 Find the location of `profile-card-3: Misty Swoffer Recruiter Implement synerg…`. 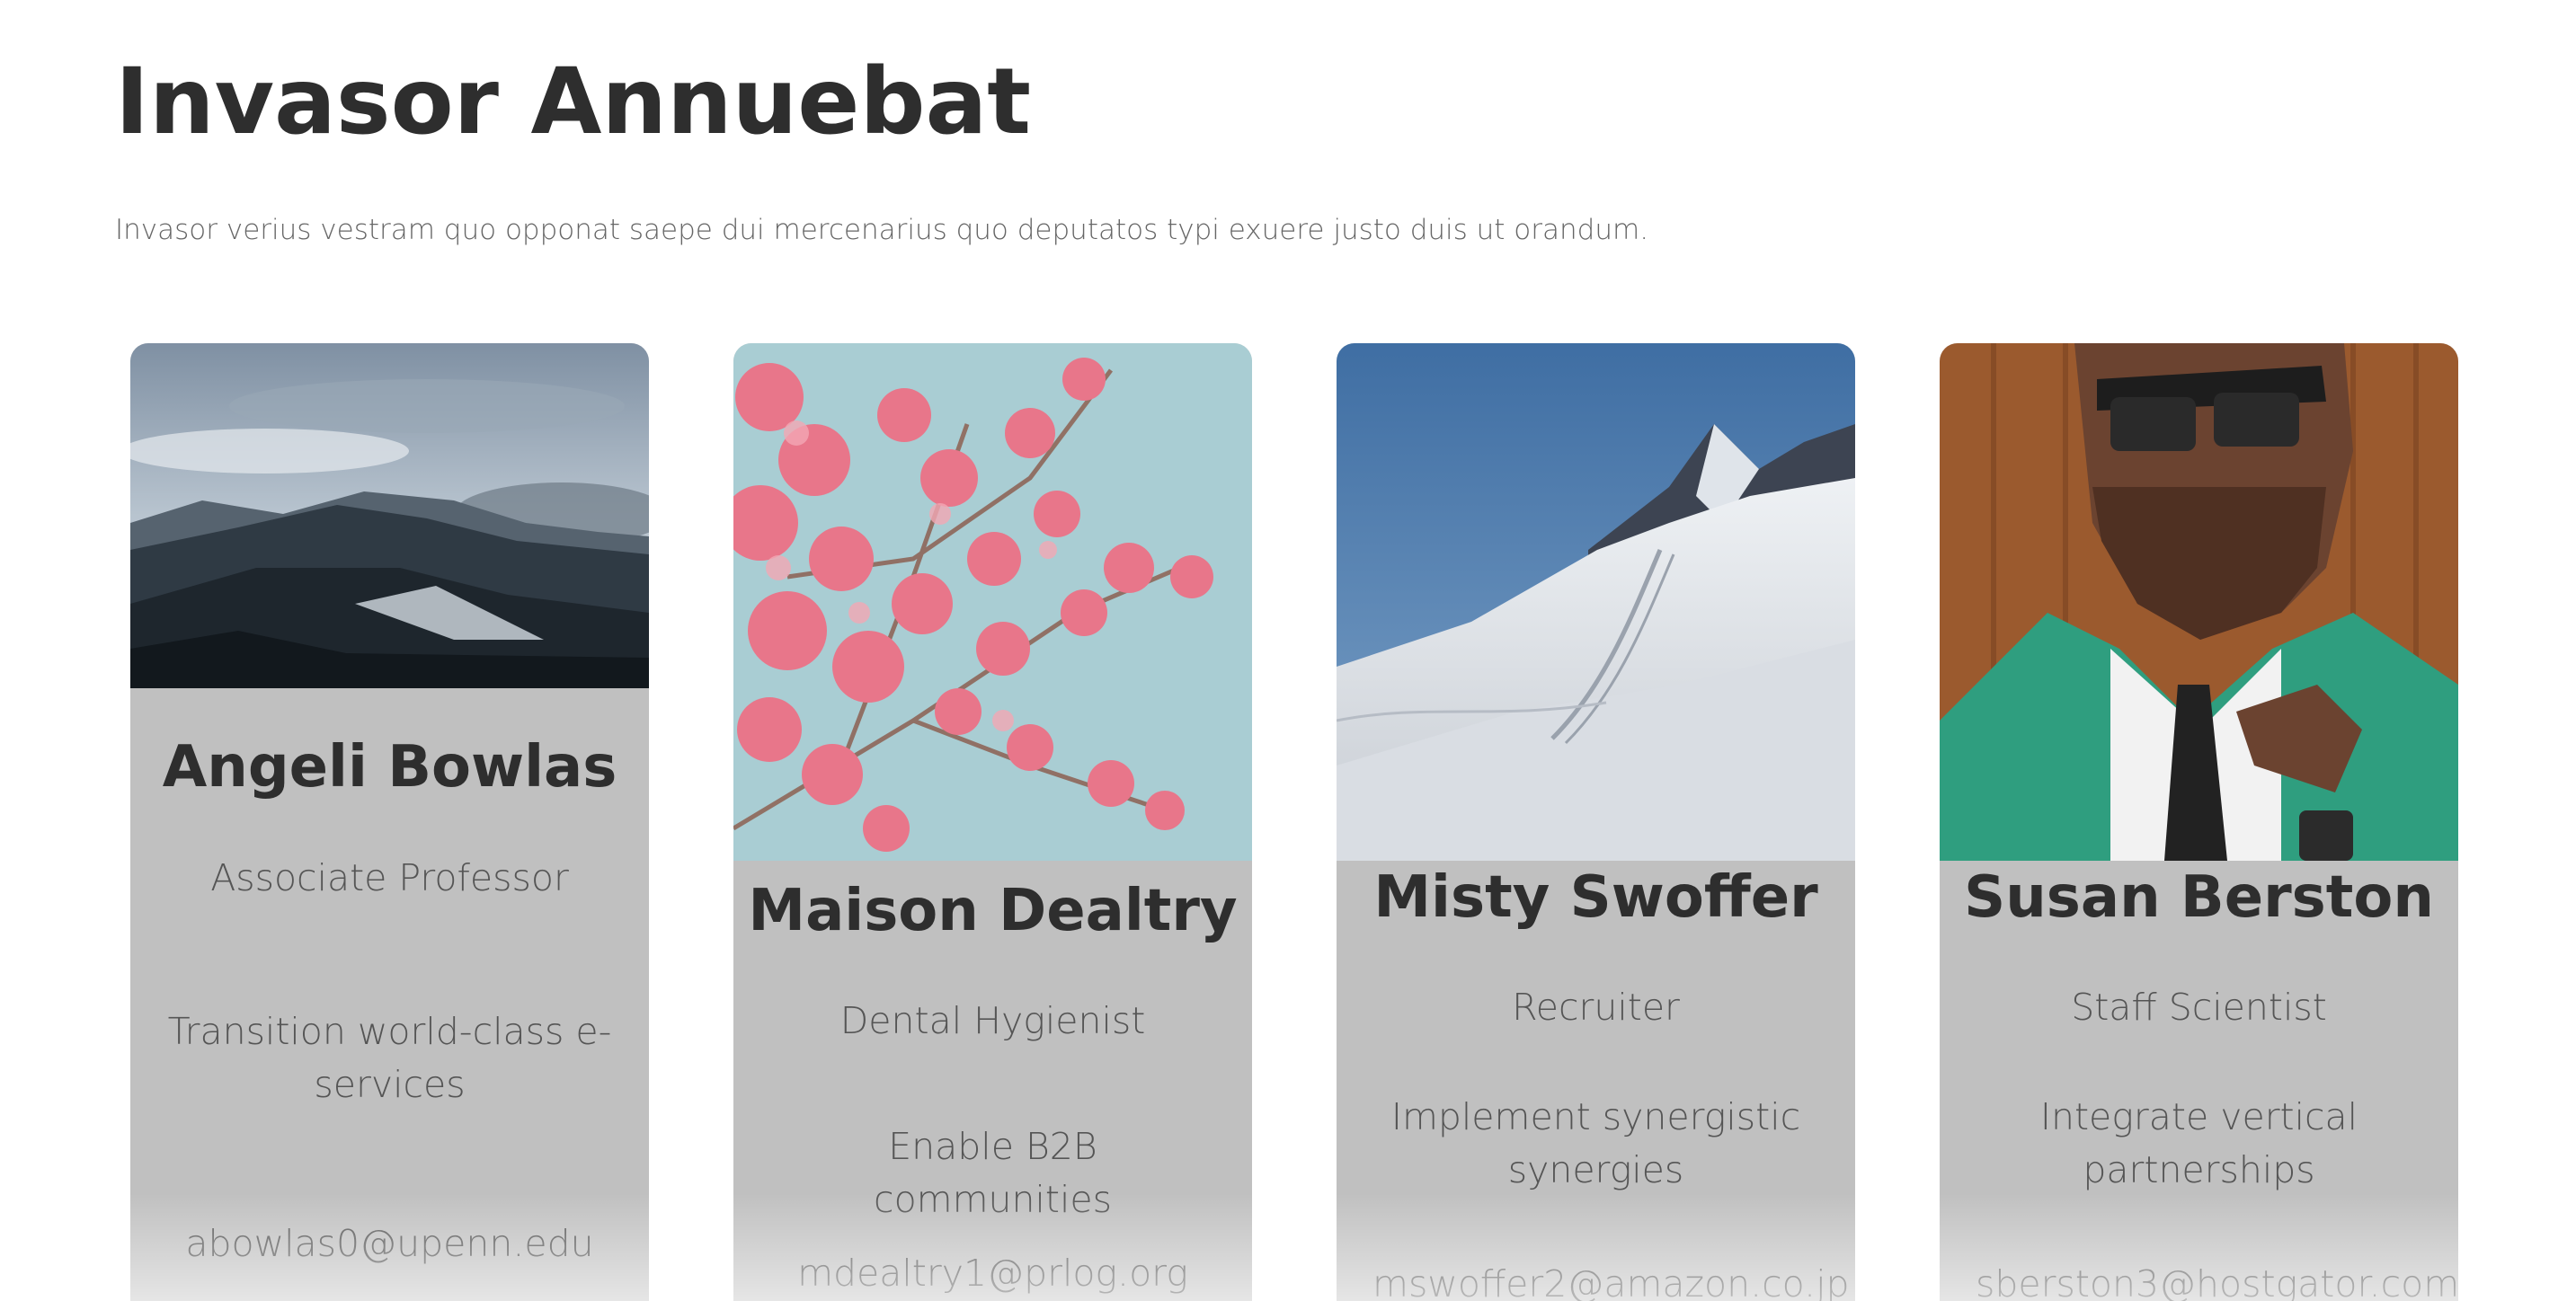

profile-card-3: Misty Swoffer Recruiter Implement synerg… is located at coordinates (1596, 822).